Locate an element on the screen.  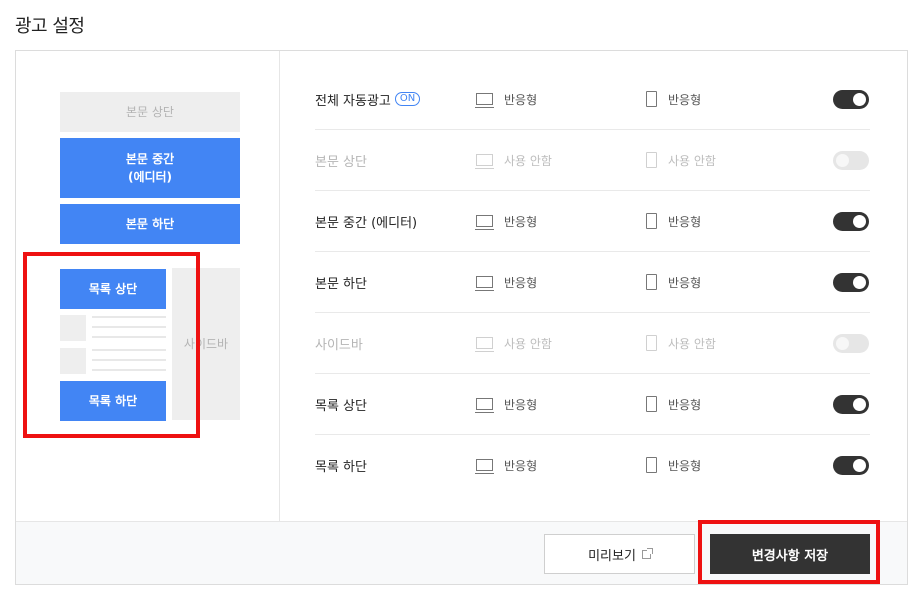
slot-body-bottom: 본문 하단 is located at coordinates (150, 224).